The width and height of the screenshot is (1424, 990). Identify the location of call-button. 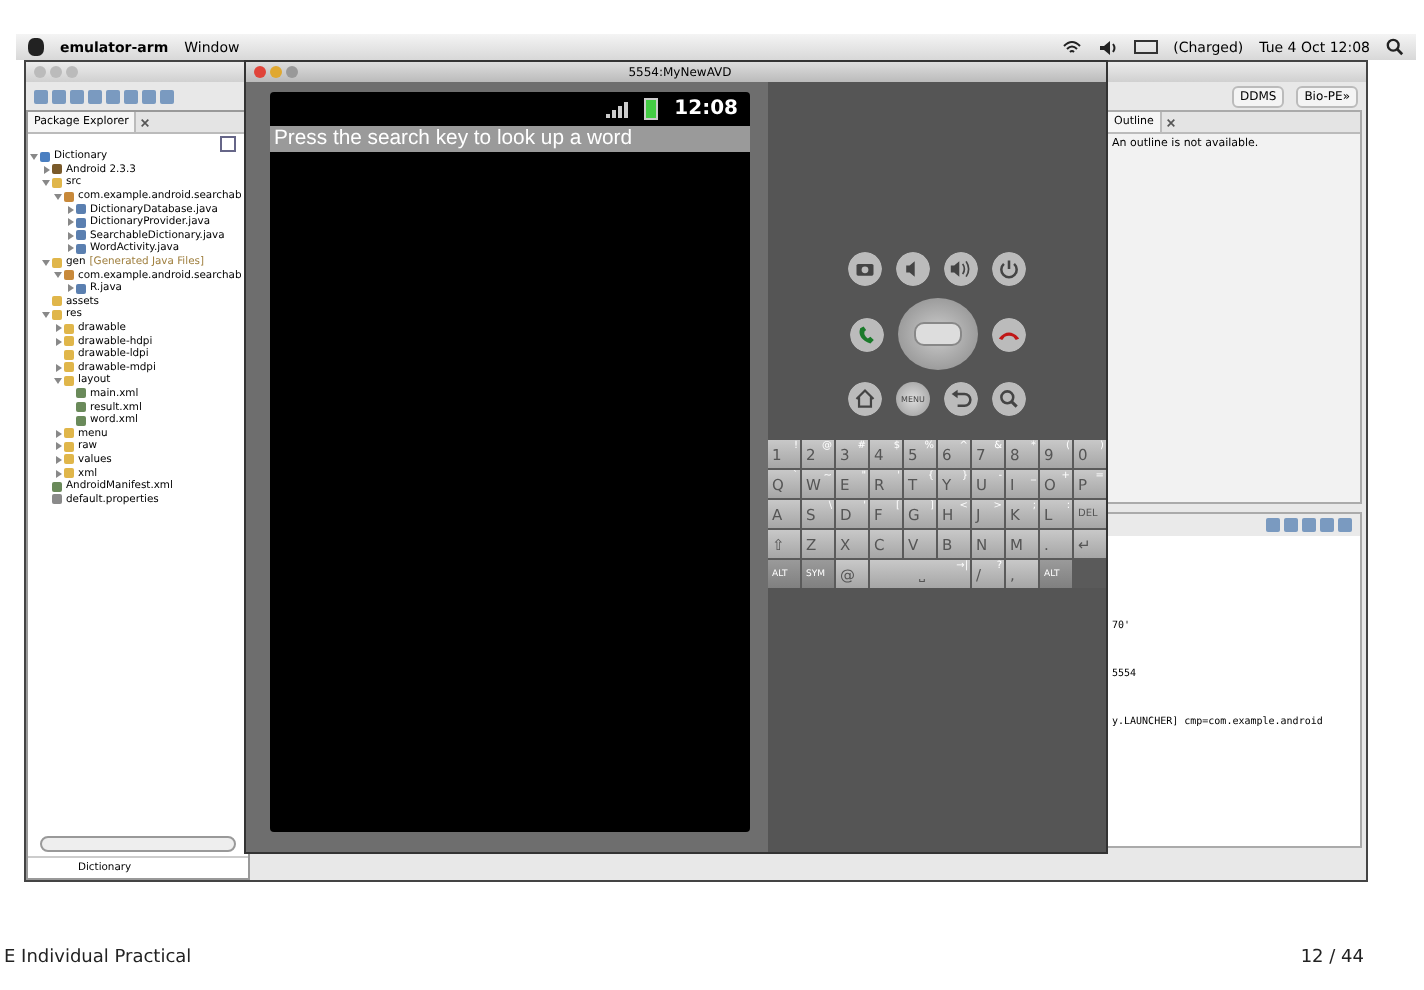
(866, 334).